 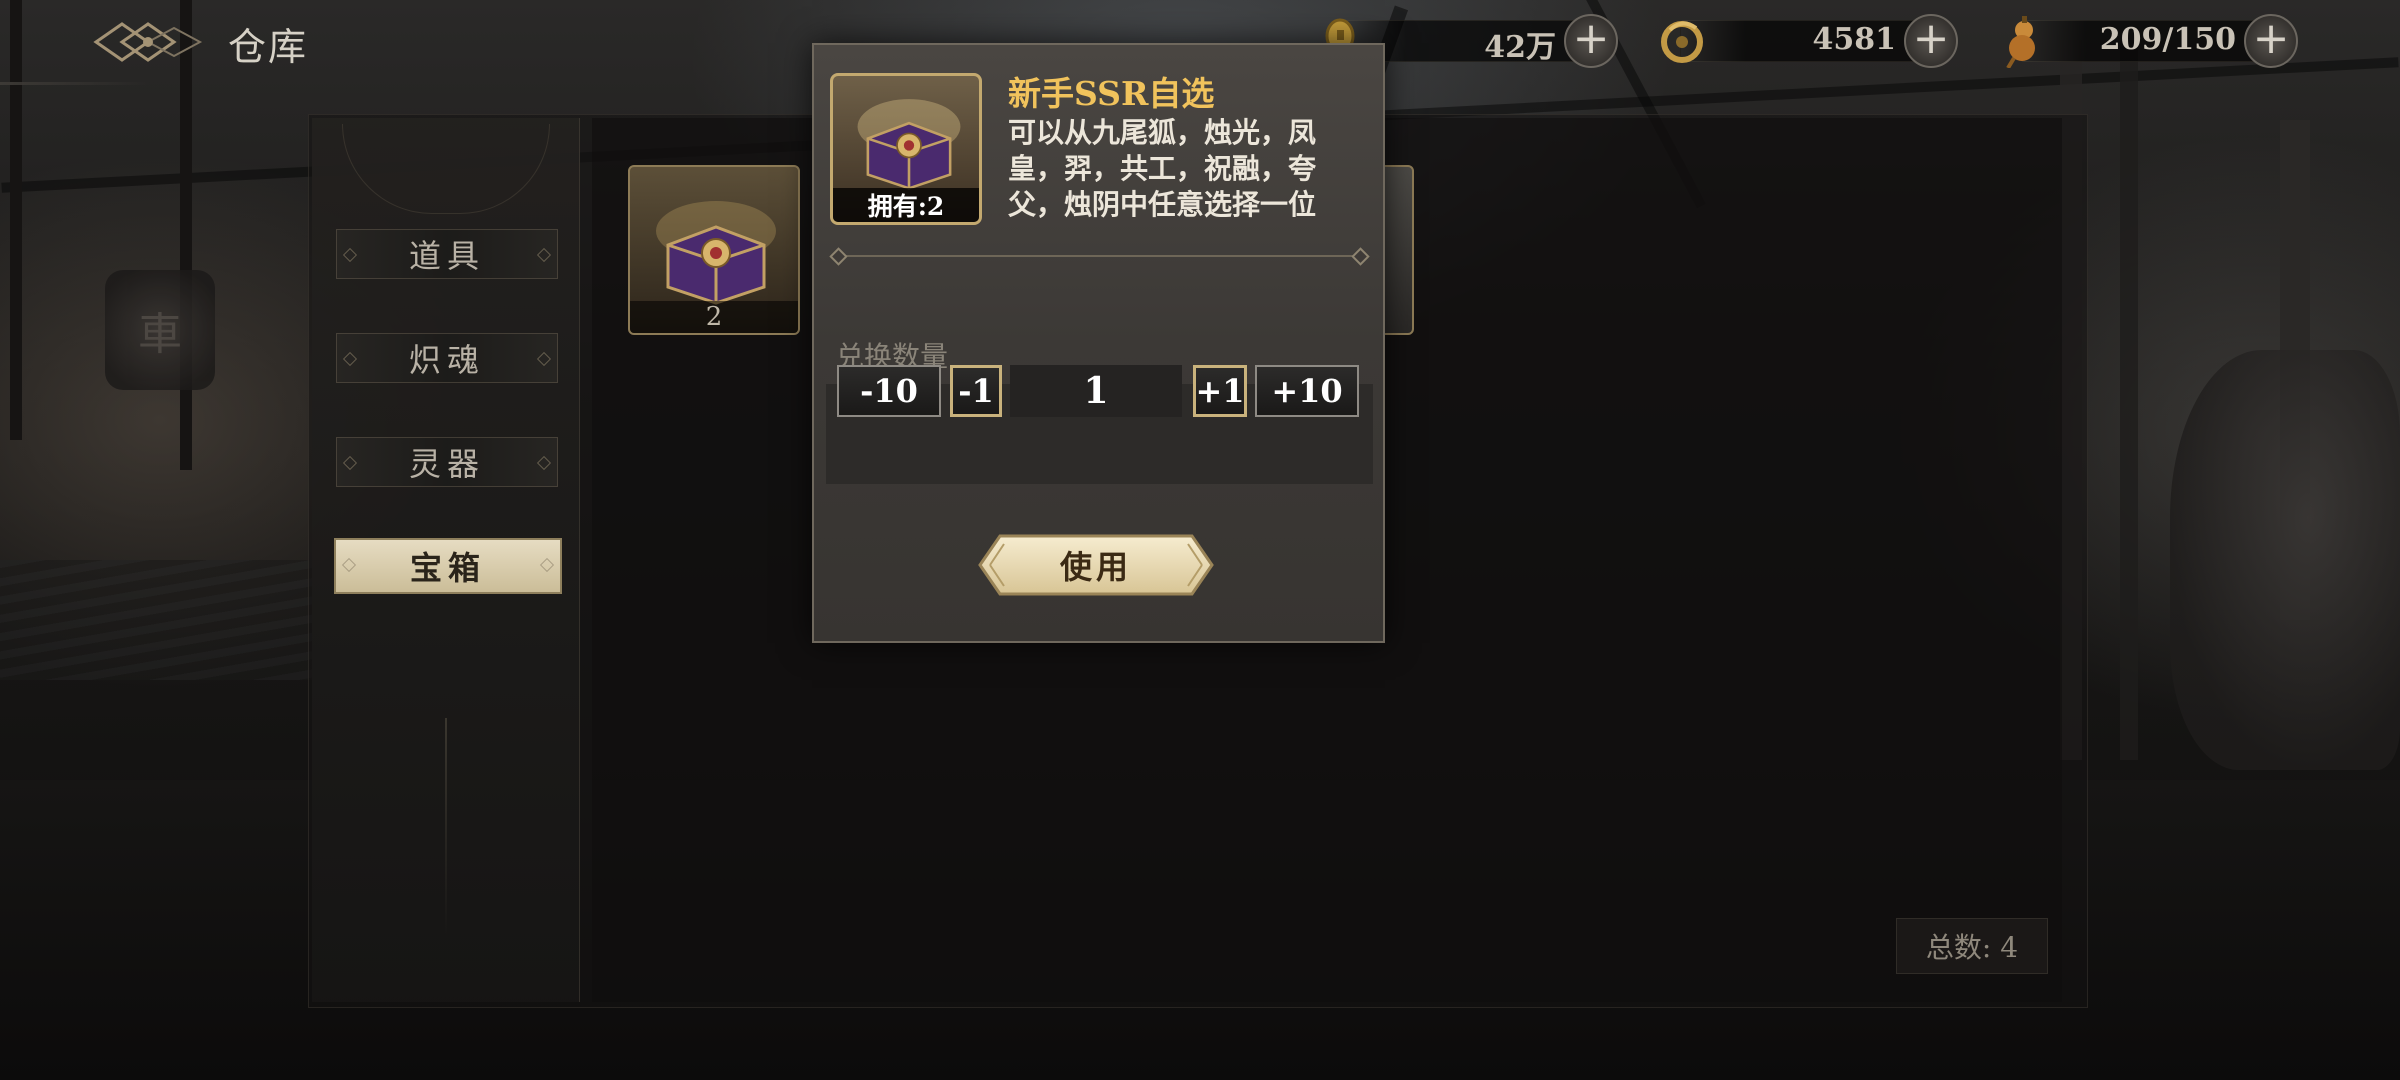 I want to click on resource-dragon: 4581 +, so click(x=1808, y=41).